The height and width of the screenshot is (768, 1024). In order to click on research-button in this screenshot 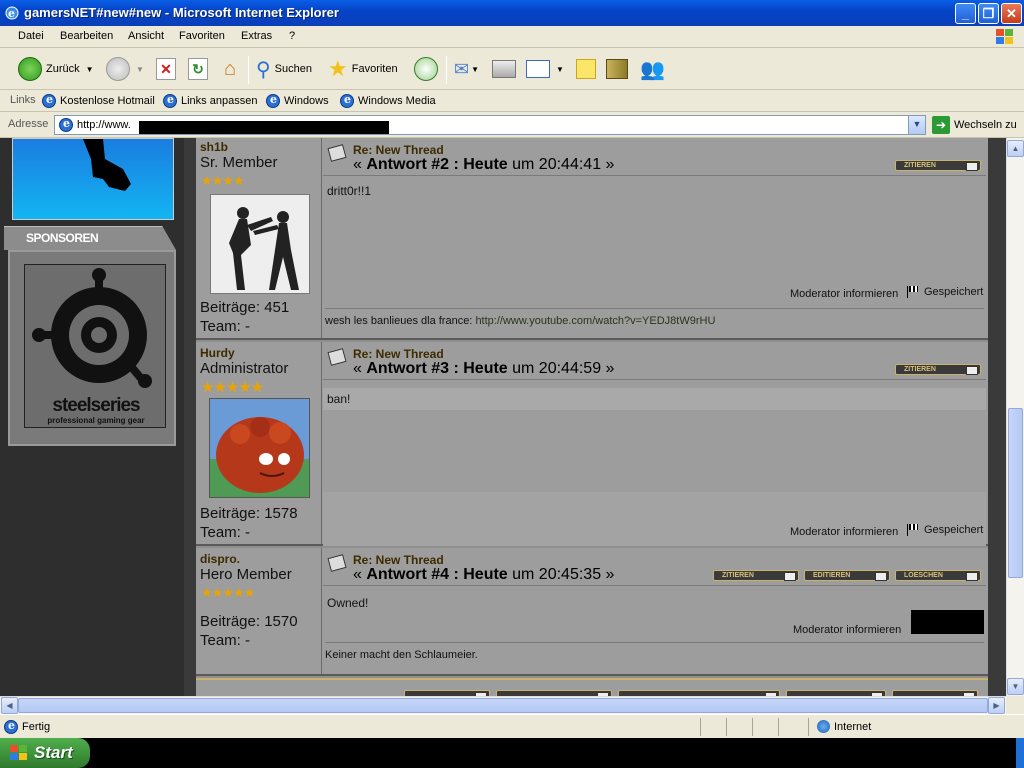, I will do `click(617, 69)`.